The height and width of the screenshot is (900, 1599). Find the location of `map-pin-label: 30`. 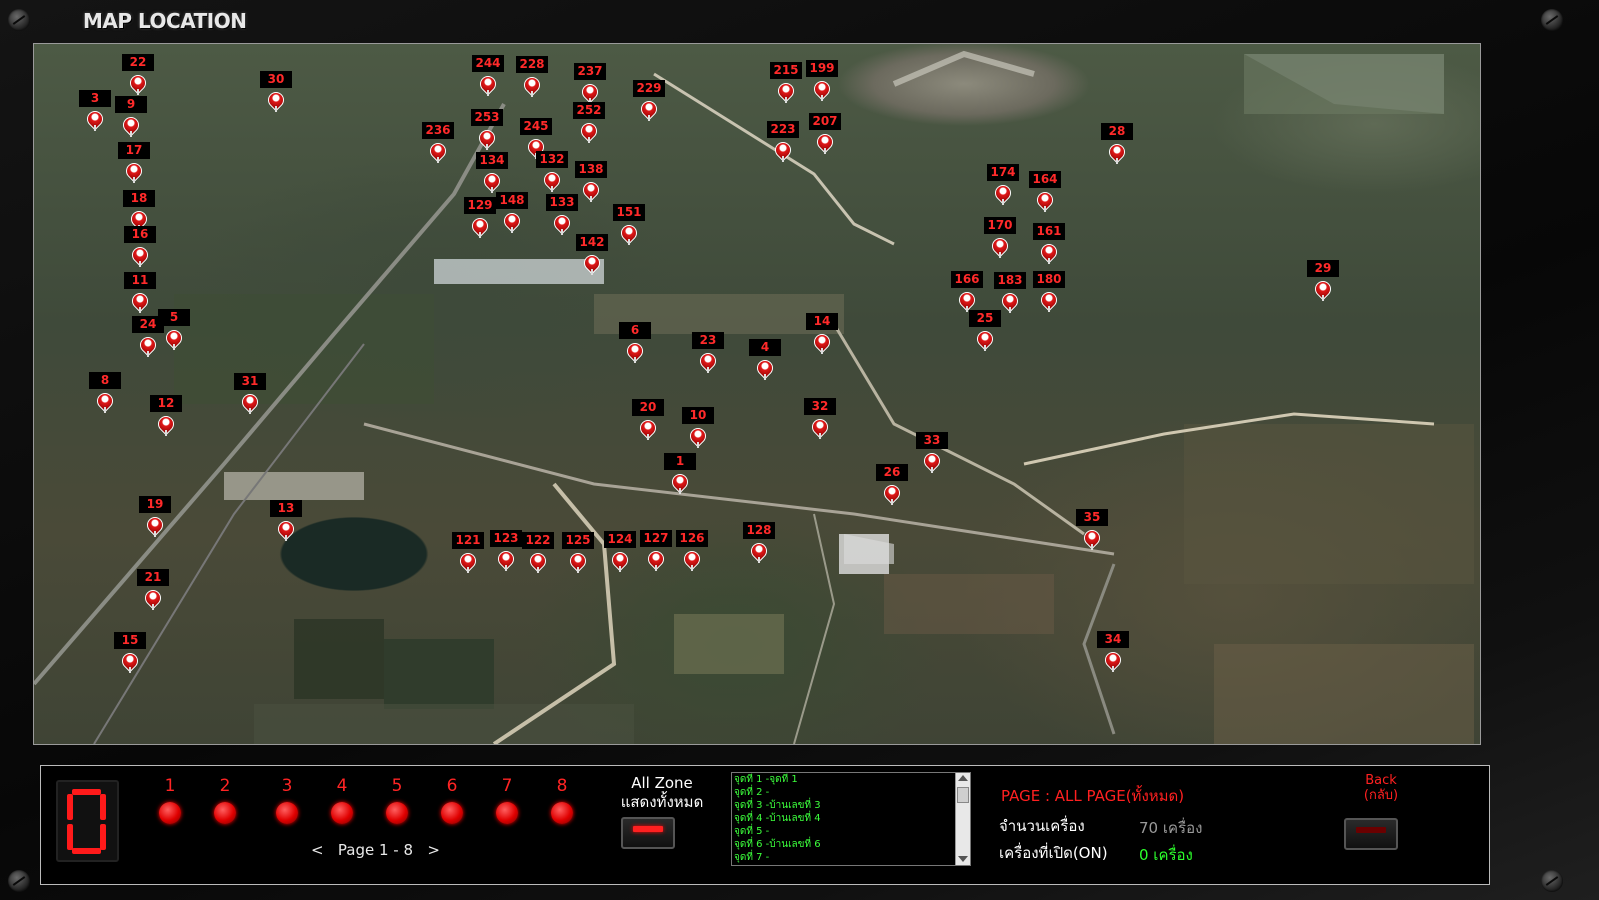

map-pin-label: 30 is located at coordinates (276, 79).